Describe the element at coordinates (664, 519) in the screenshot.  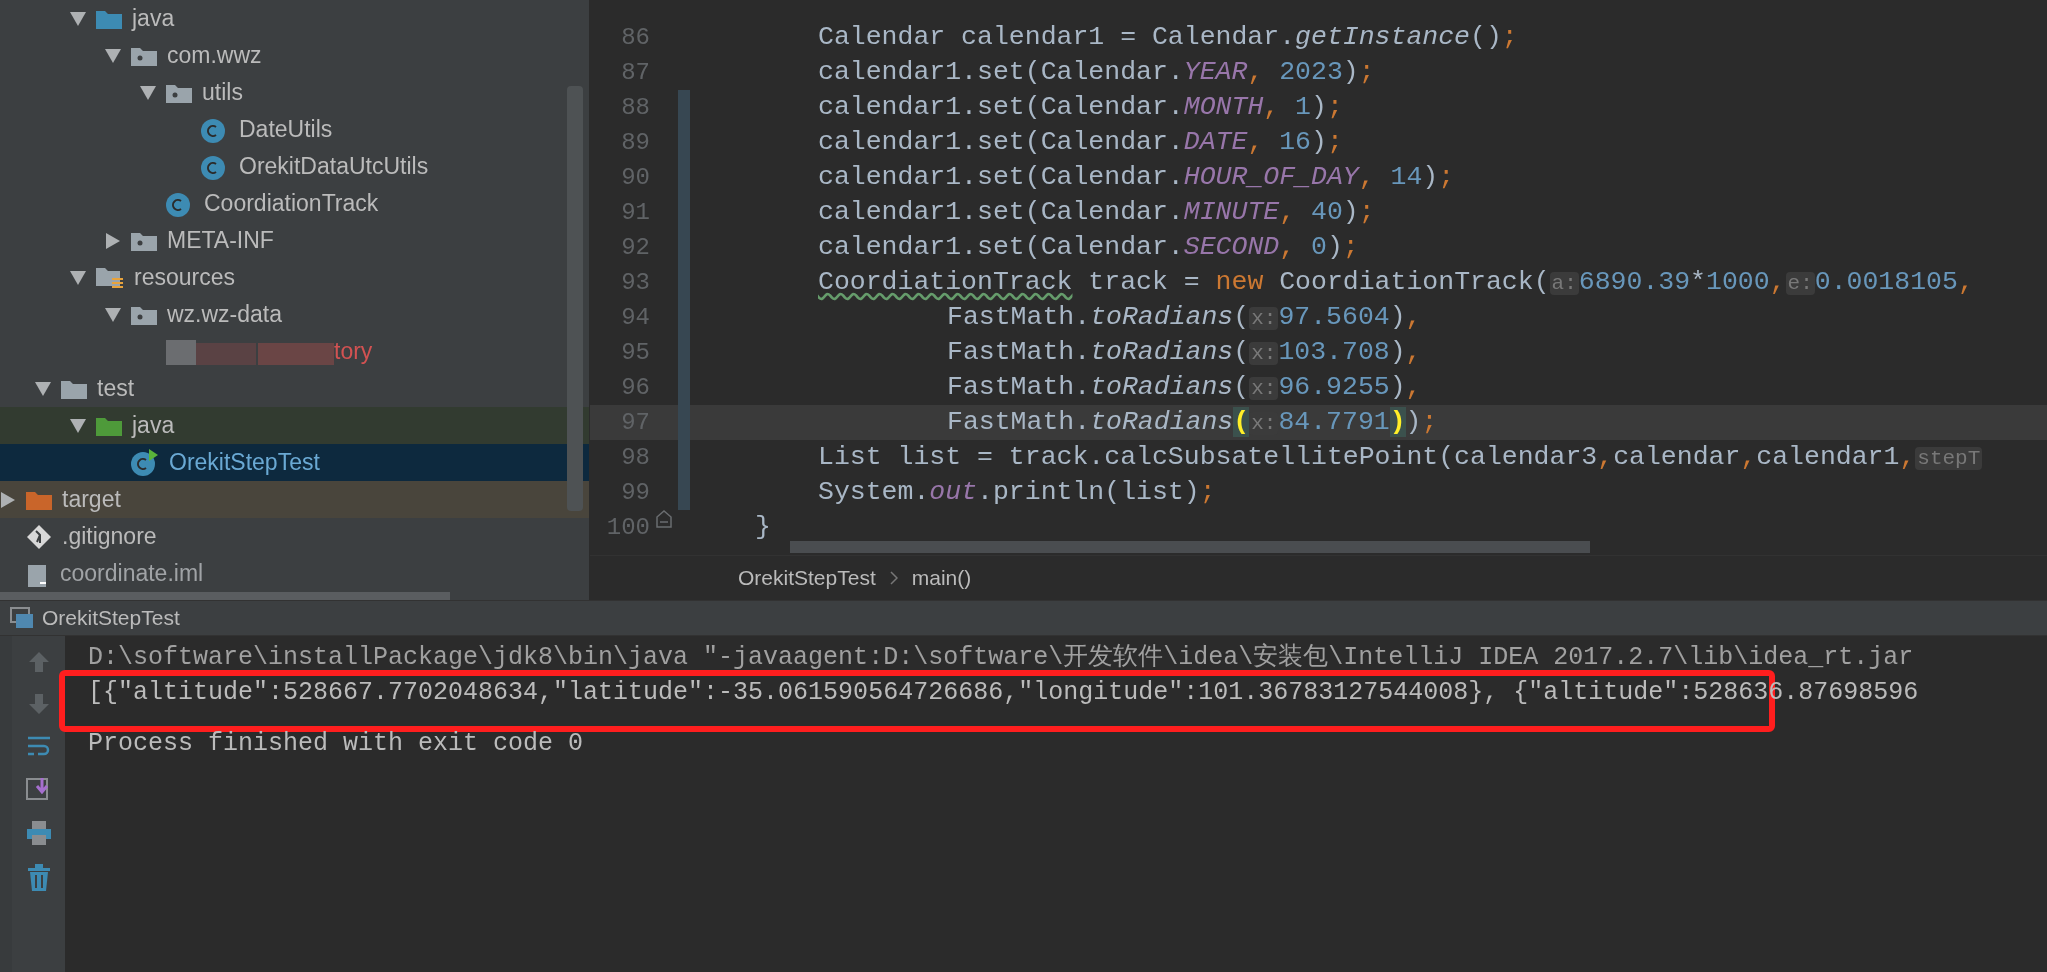
I see `fold-icon` at that location.